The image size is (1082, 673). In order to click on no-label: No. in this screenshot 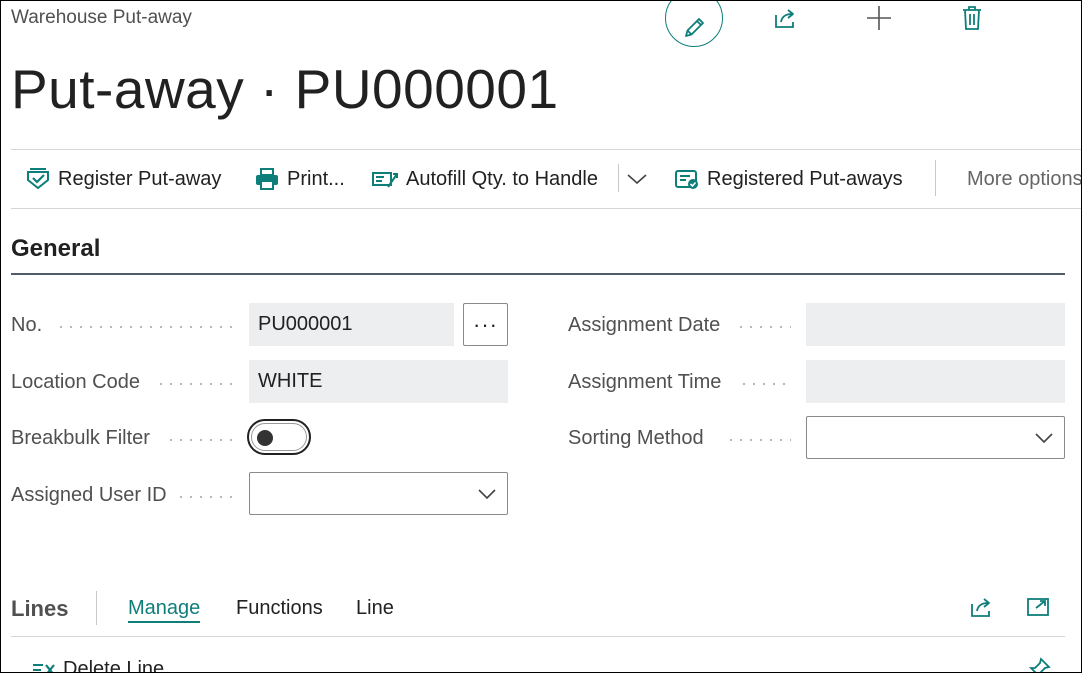, I will do `click(27, 325)`.